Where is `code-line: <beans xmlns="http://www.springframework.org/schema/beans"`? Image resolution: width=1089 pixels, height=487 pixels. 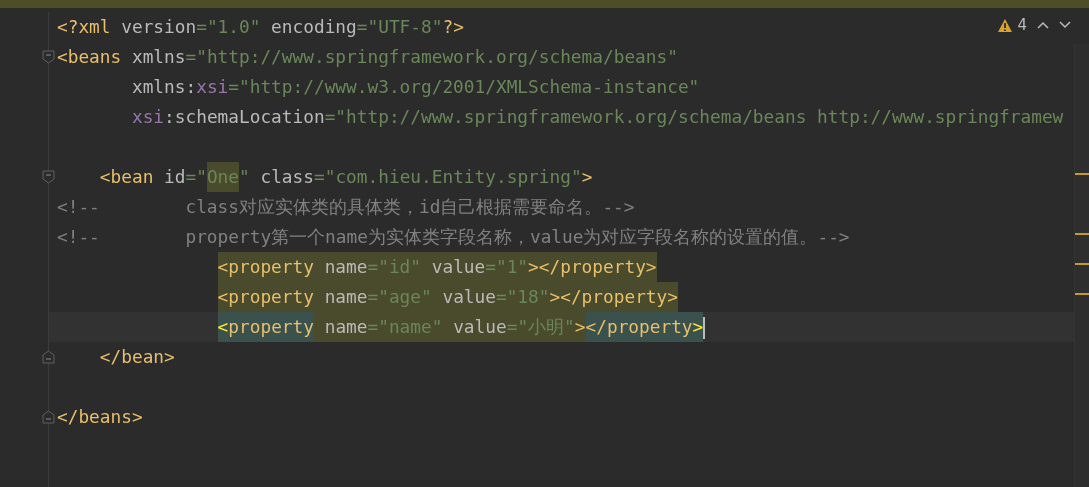 code-line: <beans xmlns="http://www.springframework.org/schema/beans" is located at coordinates (367, 57).